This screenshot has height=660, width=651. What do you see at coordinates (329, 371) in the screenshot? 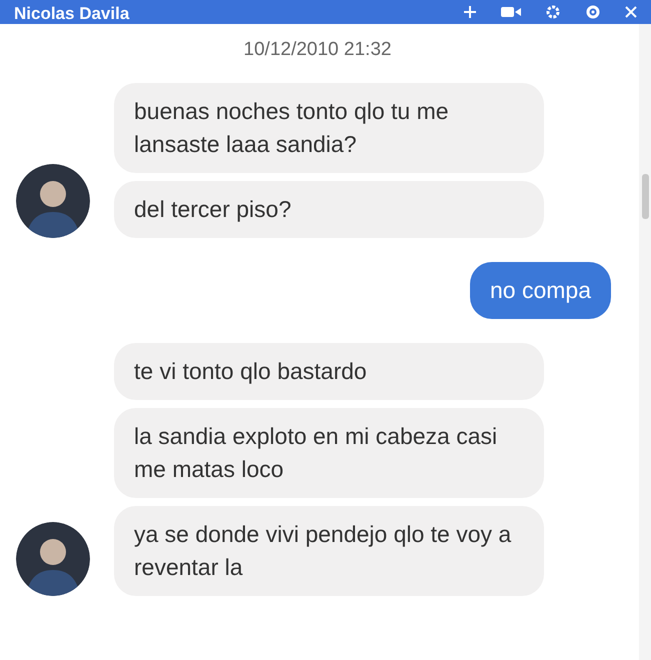
I see `message-bubble: te vi tonto qlo bastardo` at bounding box center [329, 371].